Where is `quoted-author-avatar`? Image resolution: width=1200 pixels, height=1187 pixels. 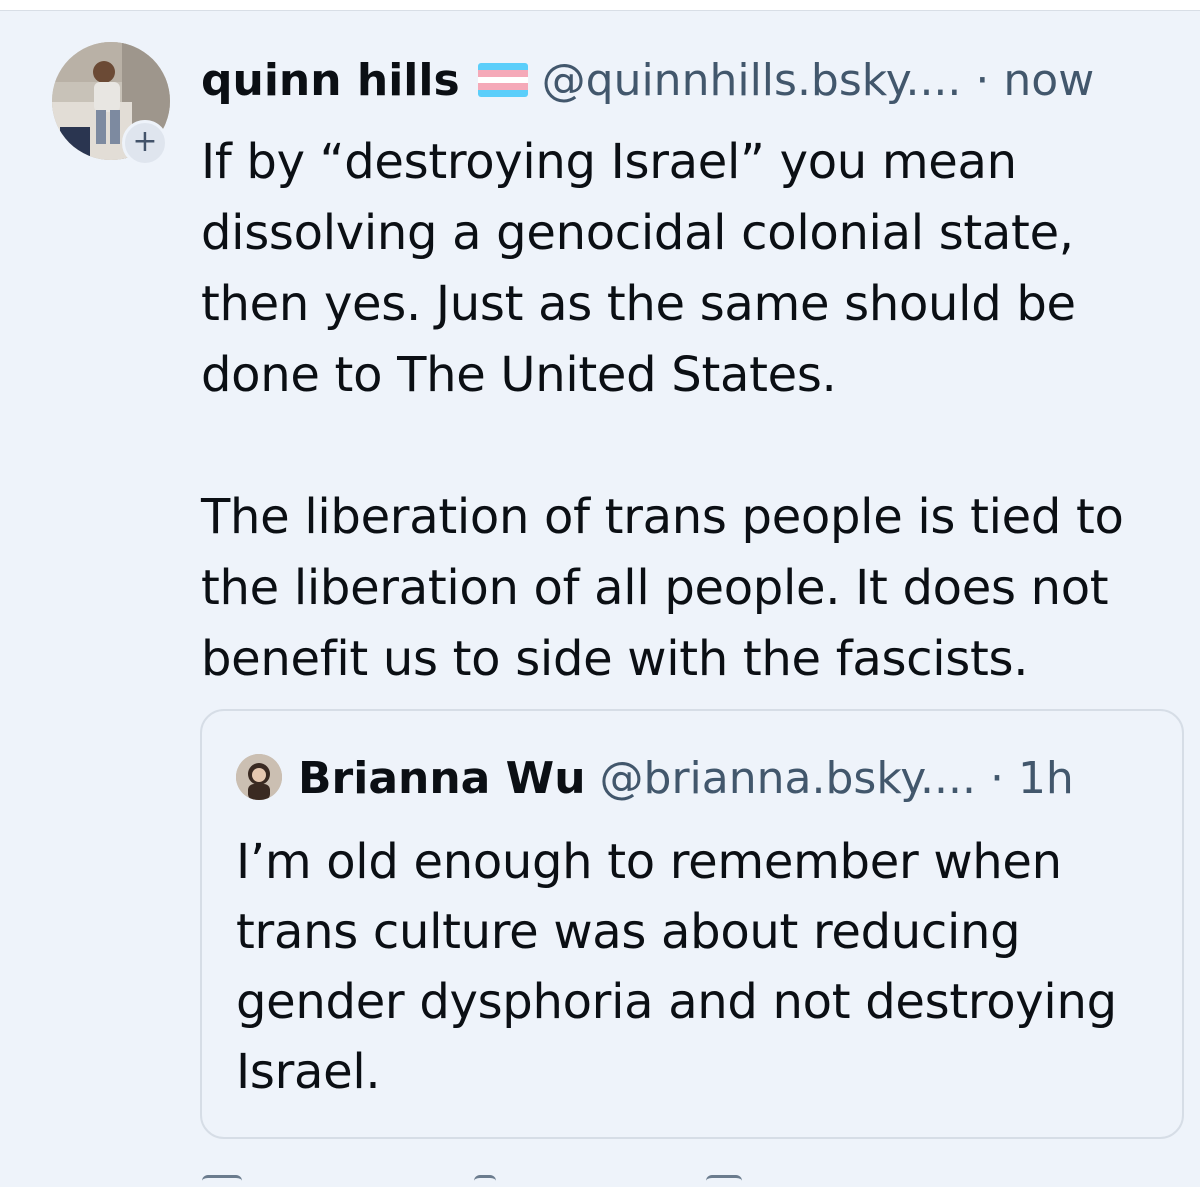
quoted-author-avatar is located at coordinates (259, 777).